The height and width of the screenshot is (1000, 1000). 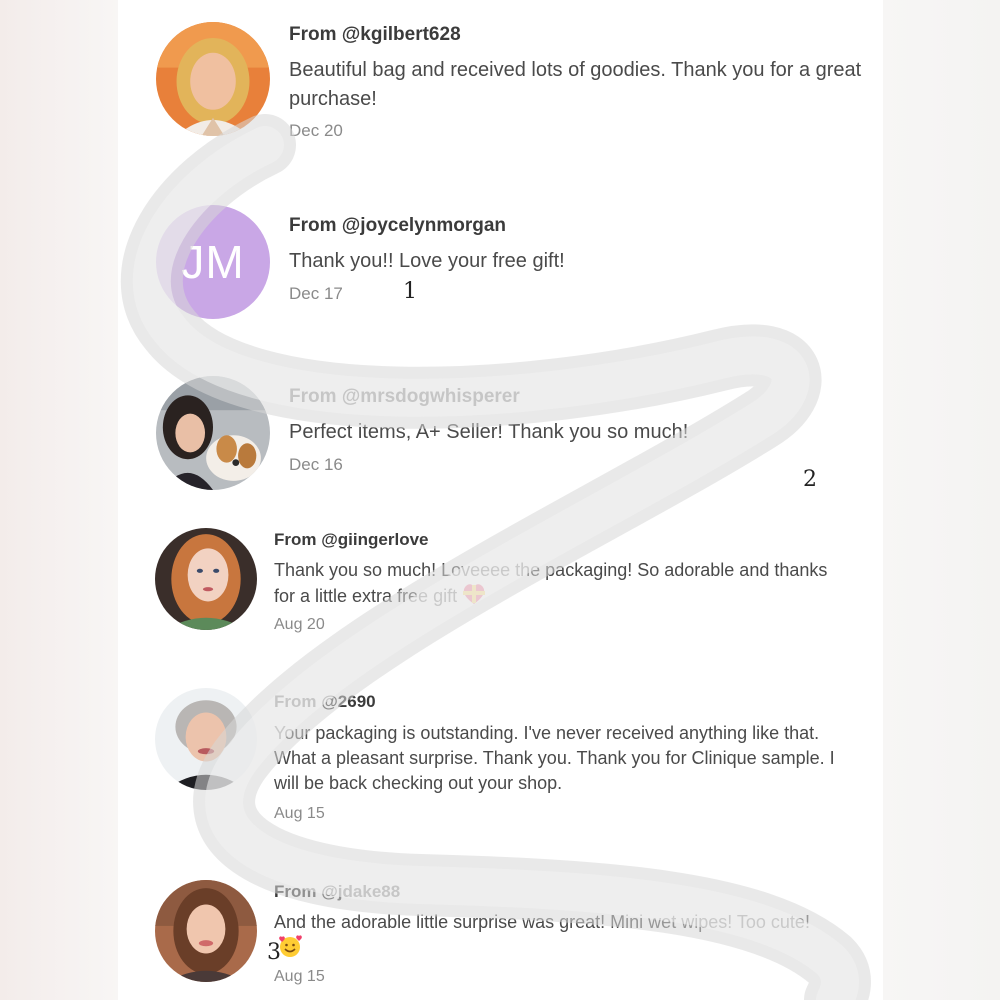 I want to click on marker-3: 3, so click(x=274, y=952).